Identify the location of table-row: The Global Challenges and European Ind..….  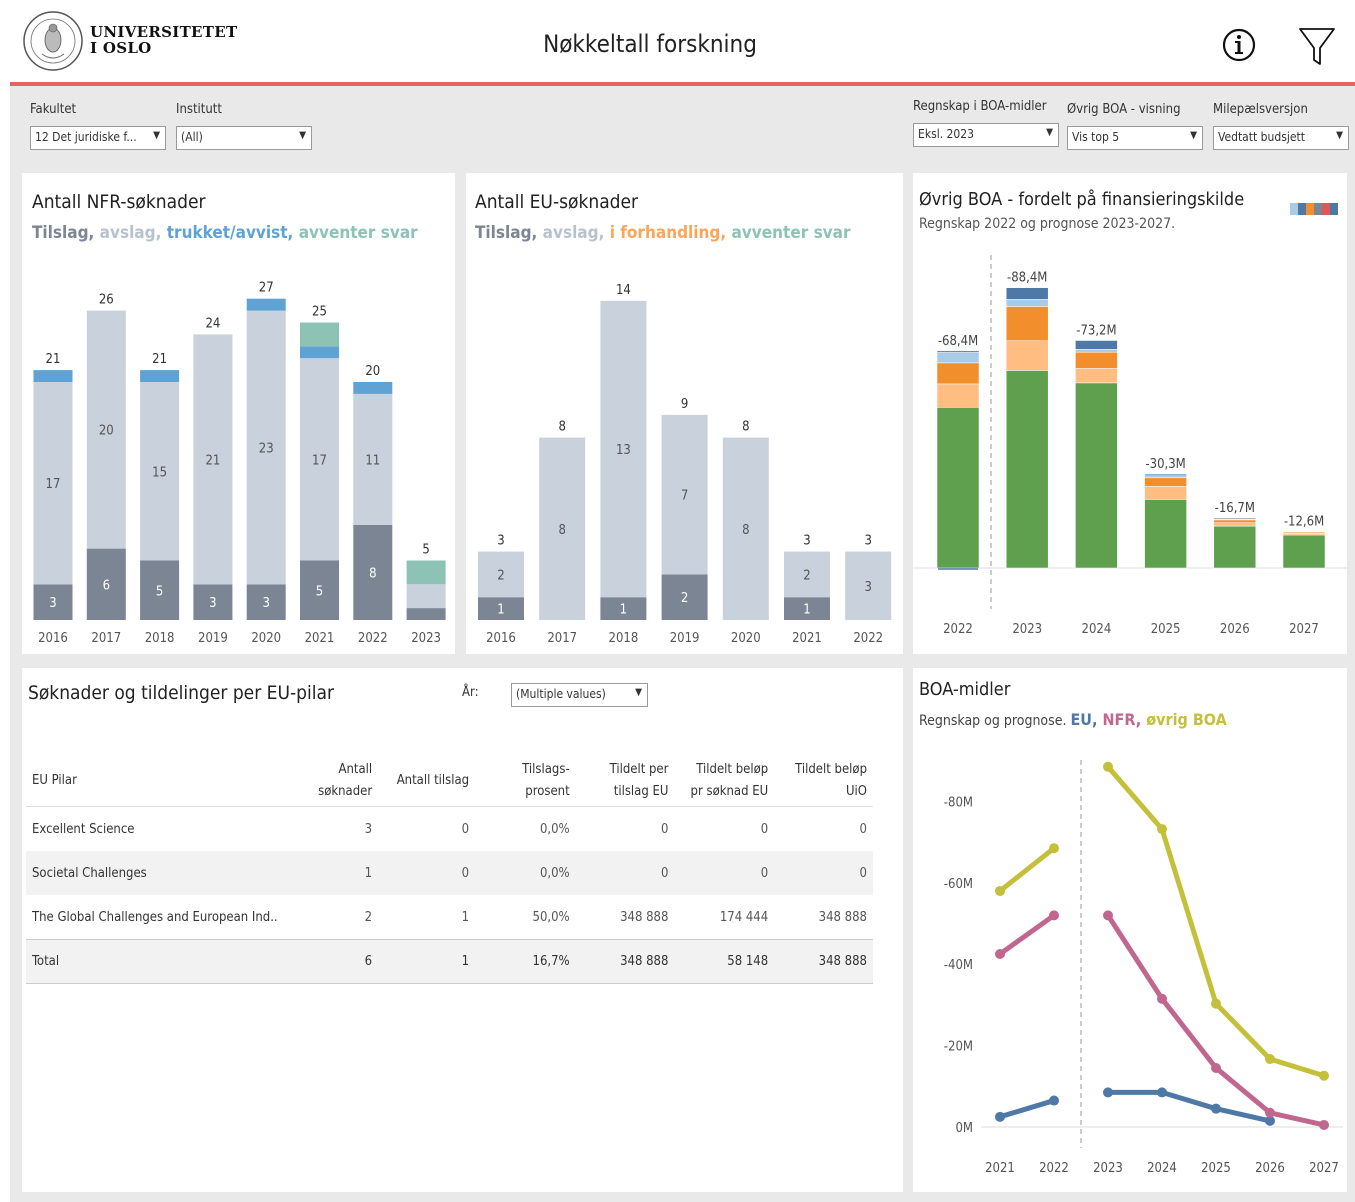
(449, 917).